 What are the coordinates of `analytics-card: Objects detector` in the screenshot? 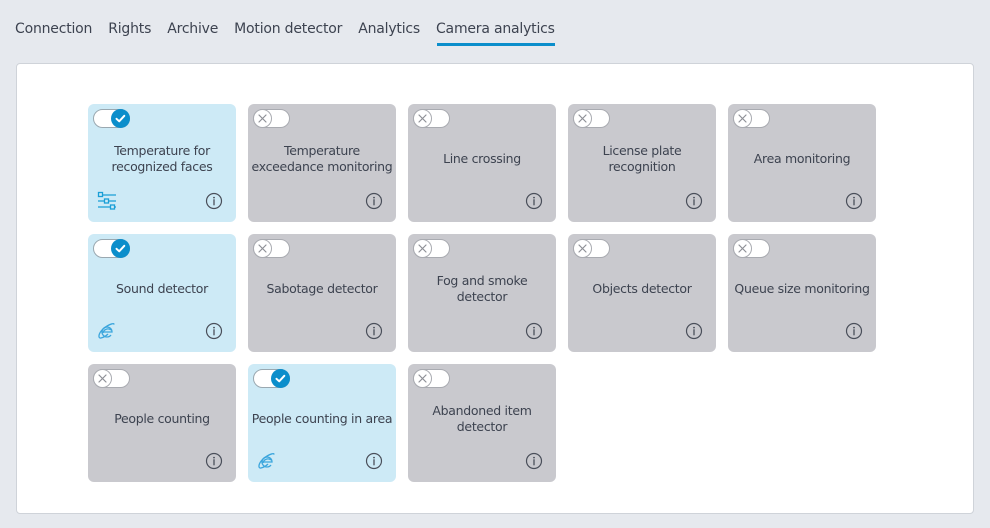 It's located at (642, 293).